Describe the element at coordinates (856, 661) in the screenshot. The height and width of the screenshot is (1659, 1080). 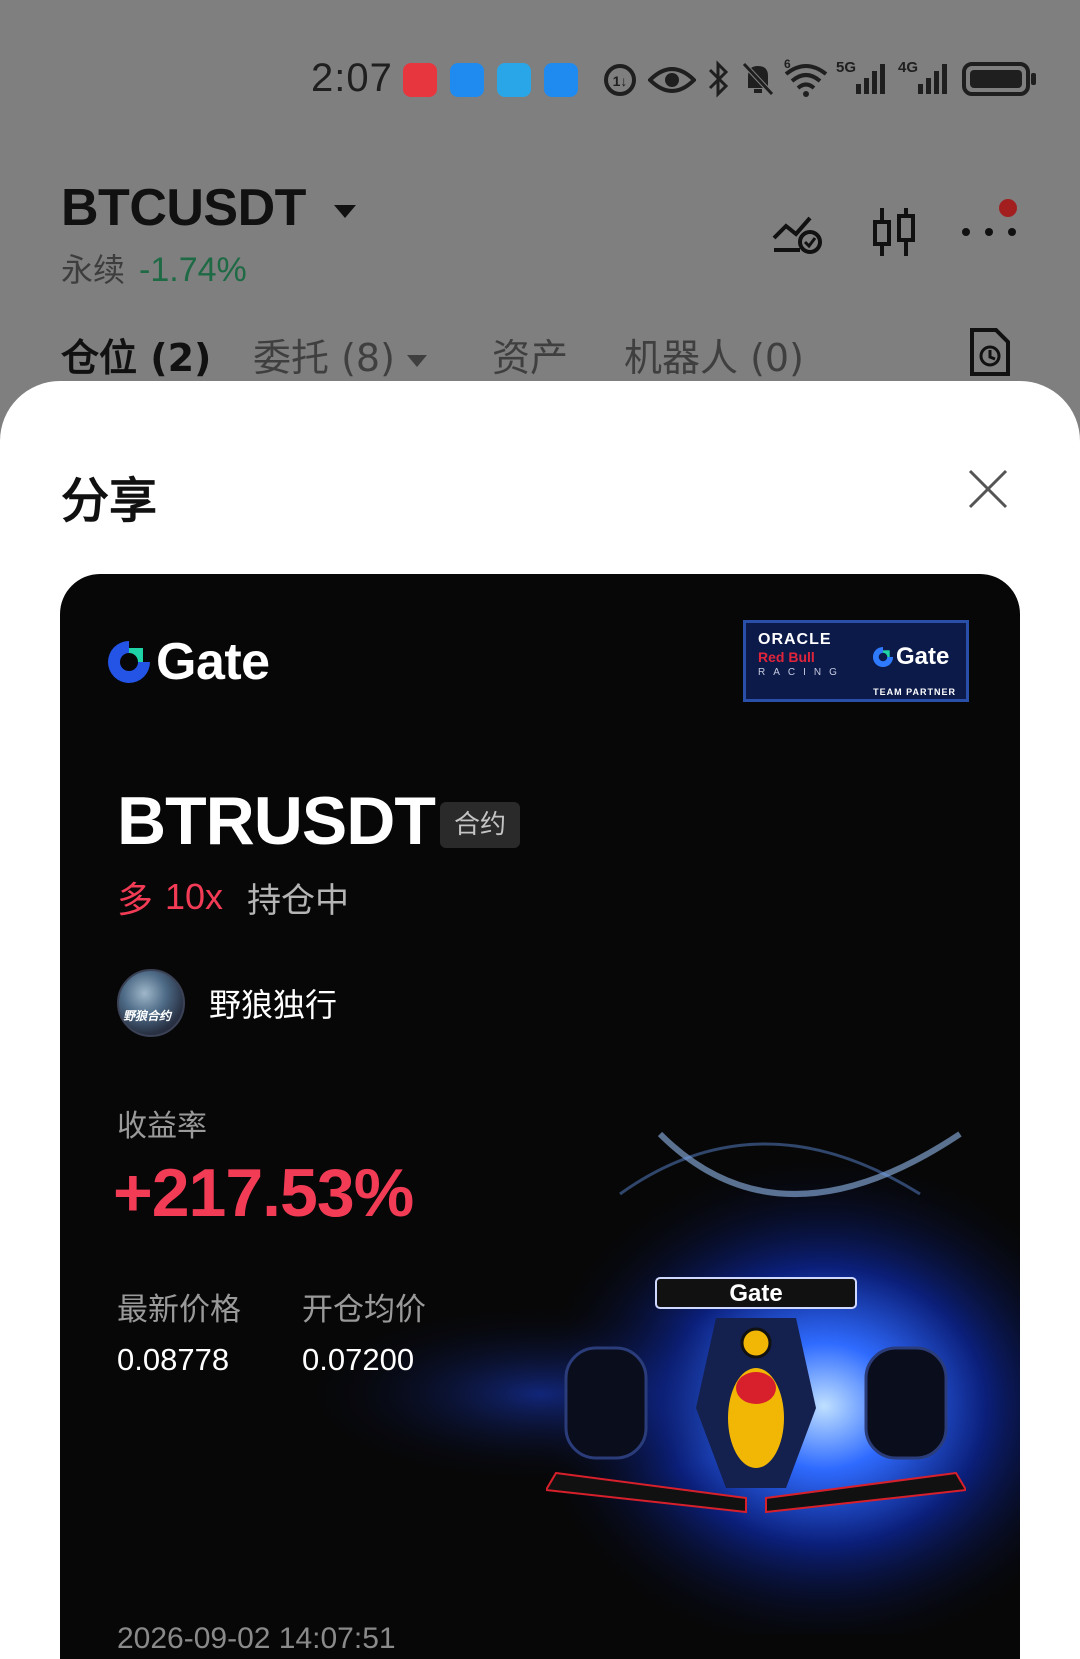
I see `team-partner-badge: ORACLE Red Bull RACING Gate TEAM PARTNER` at that location.